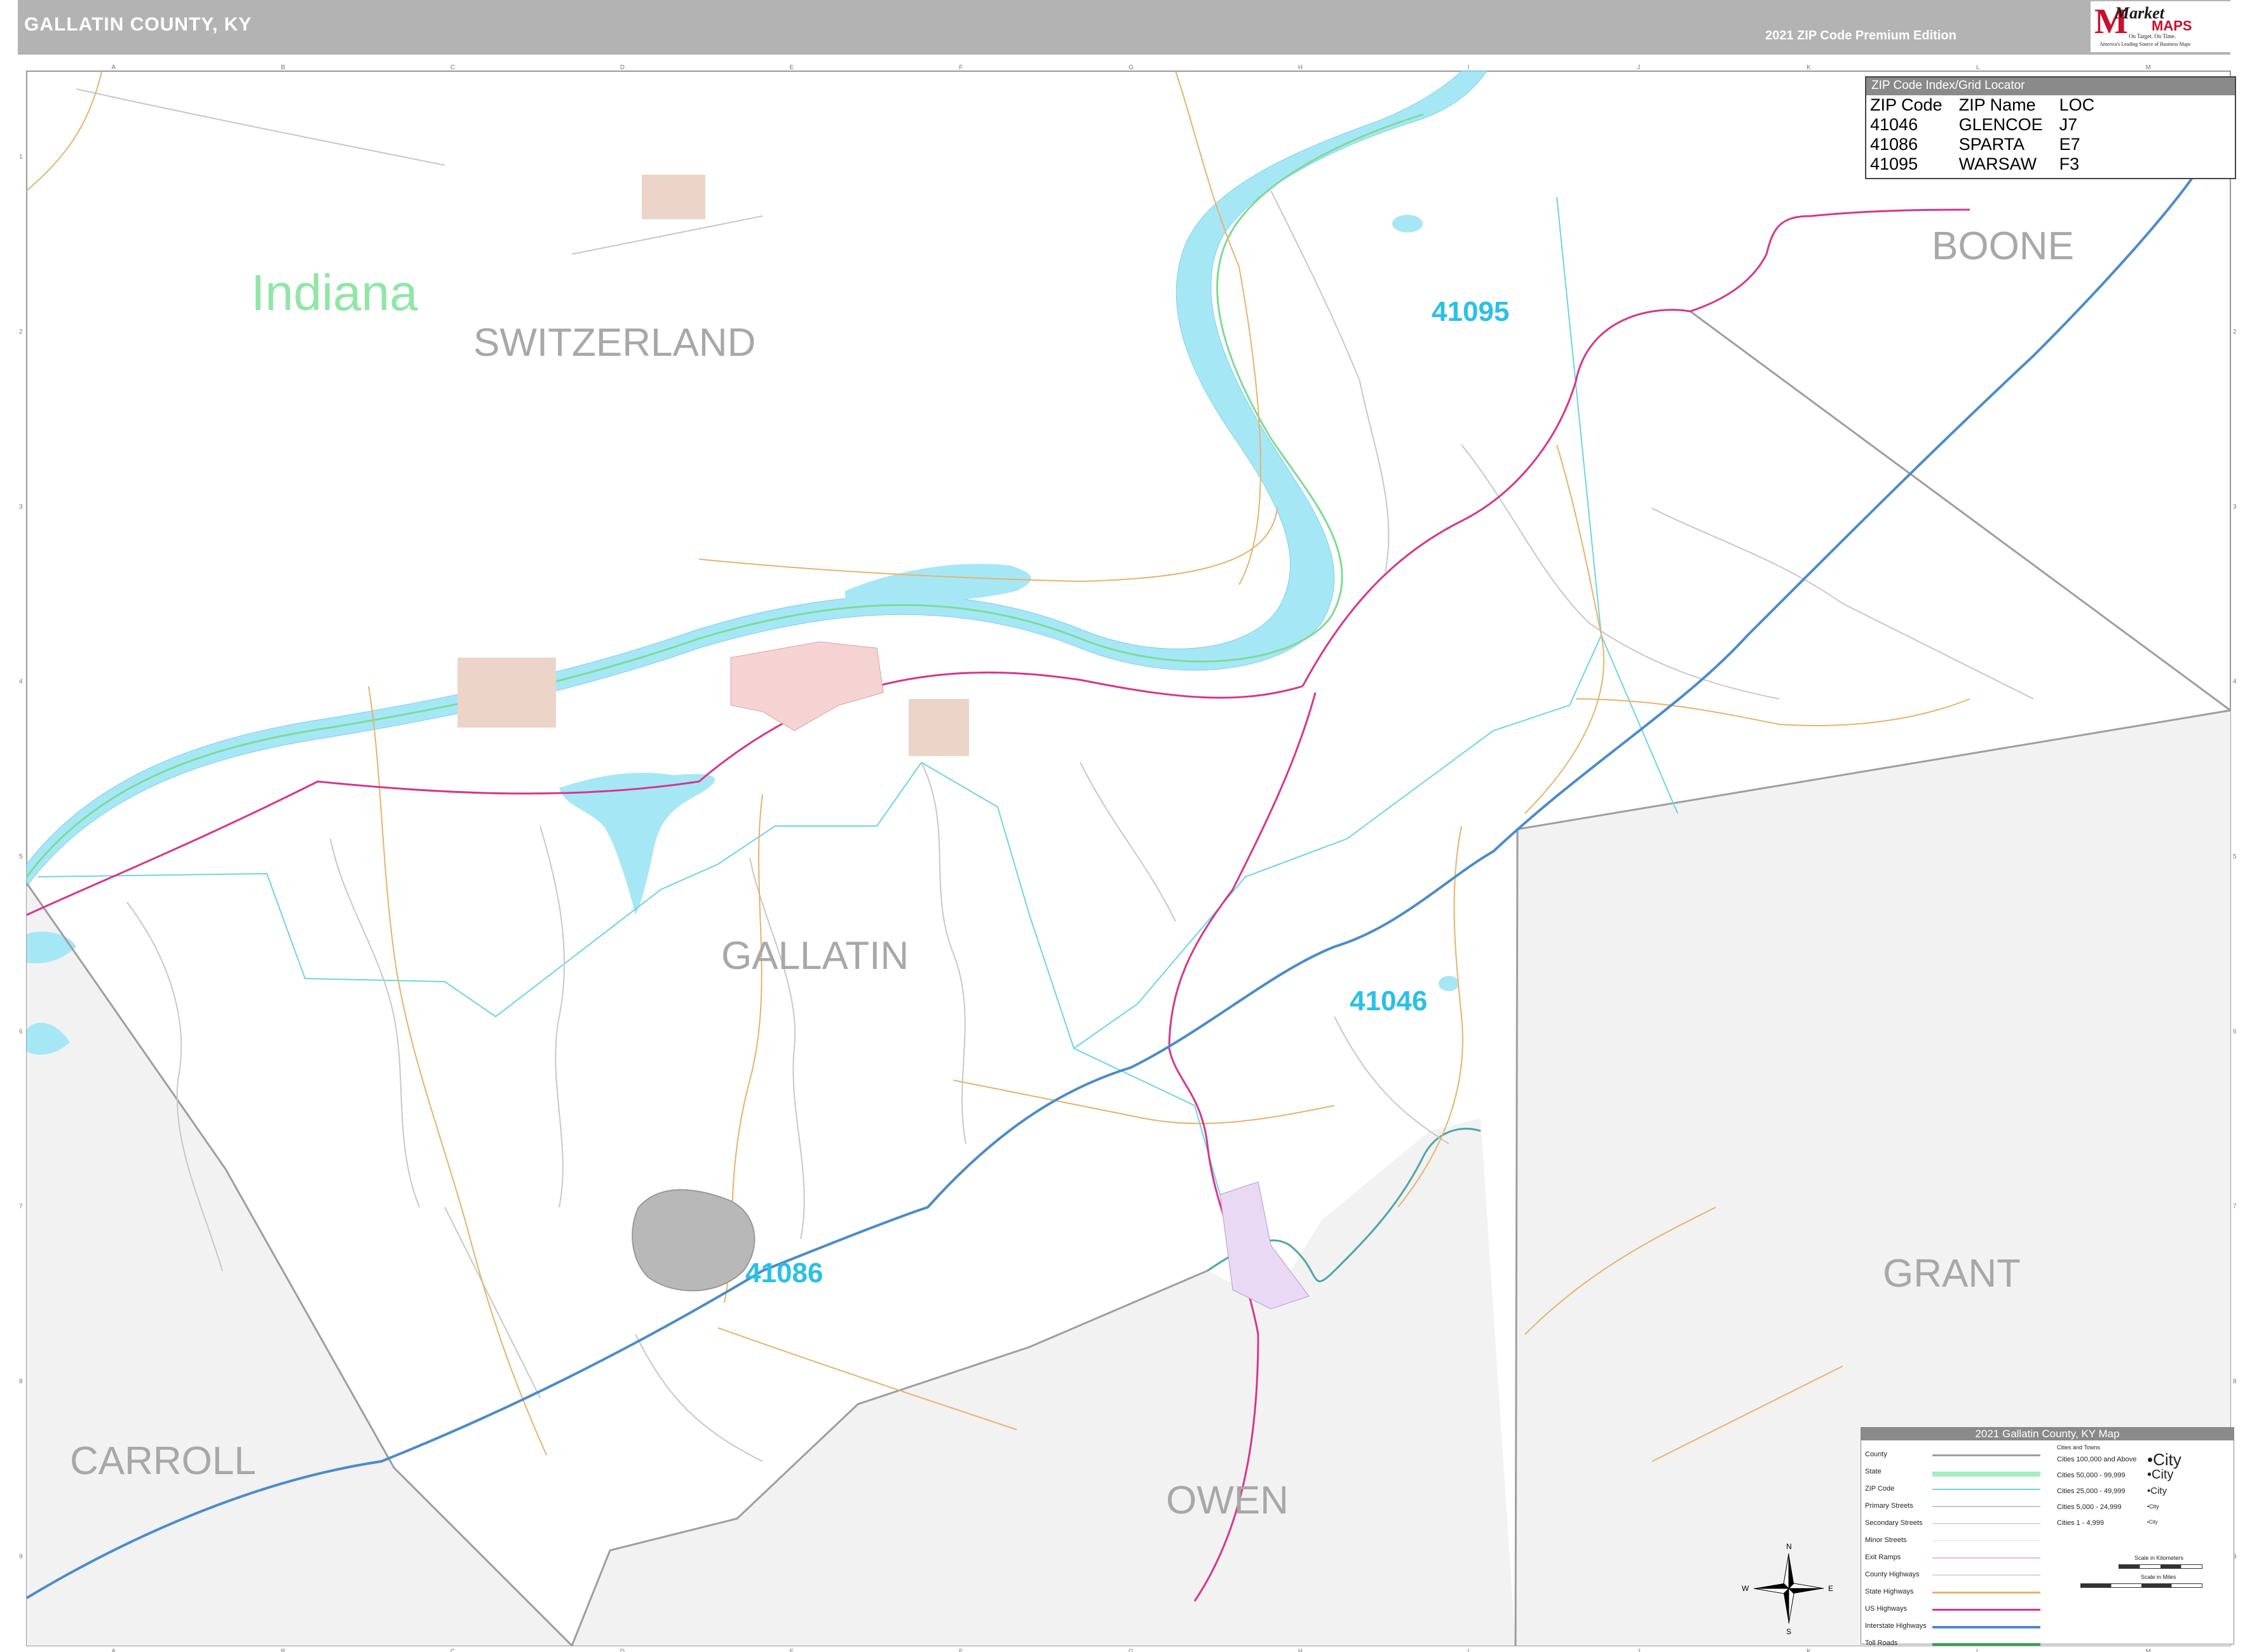 This screenshot has width=2245, height=1652. I want to click on county-label-boone: BOONE, so click(2003, 246).